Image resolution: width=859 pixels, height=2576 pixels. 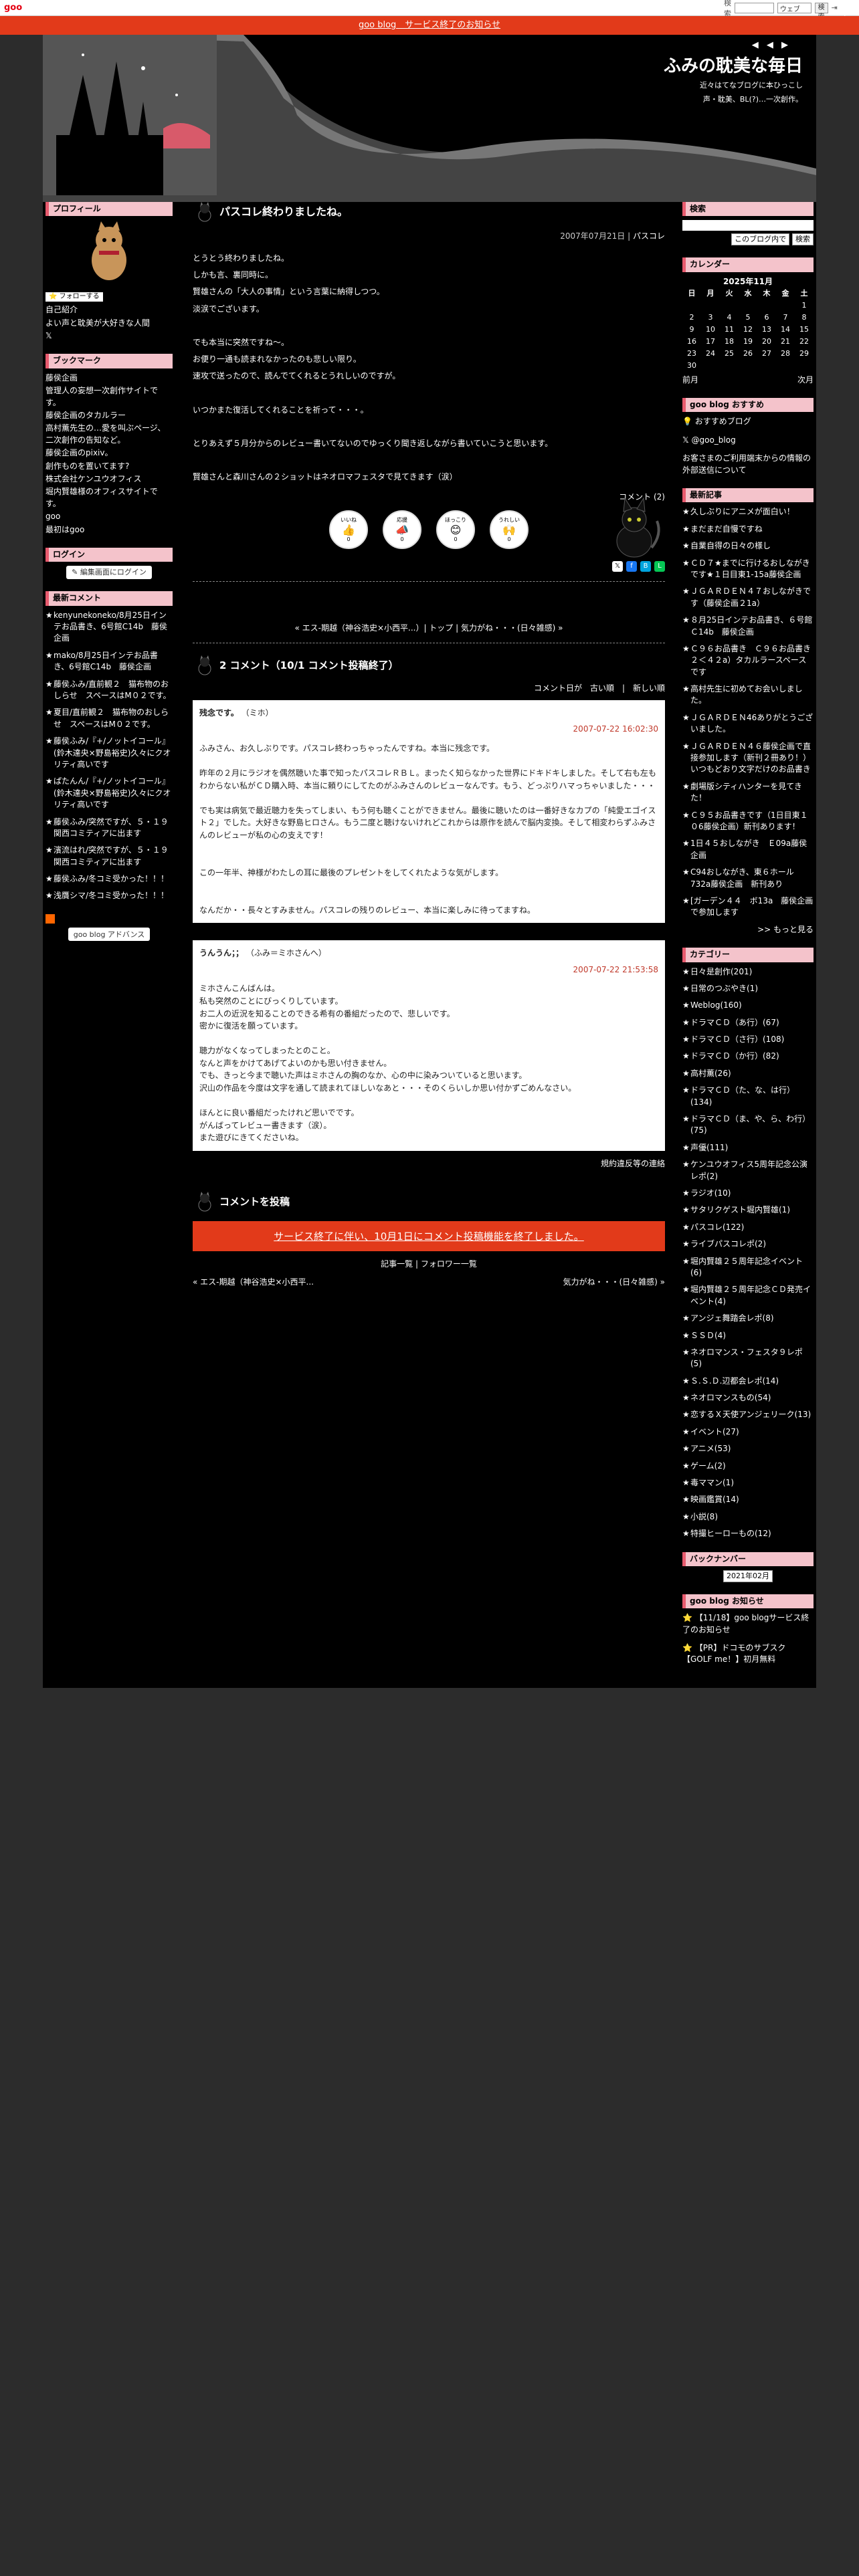 I want to click on entry-category: パスコレ, so click(x=649, y=236).